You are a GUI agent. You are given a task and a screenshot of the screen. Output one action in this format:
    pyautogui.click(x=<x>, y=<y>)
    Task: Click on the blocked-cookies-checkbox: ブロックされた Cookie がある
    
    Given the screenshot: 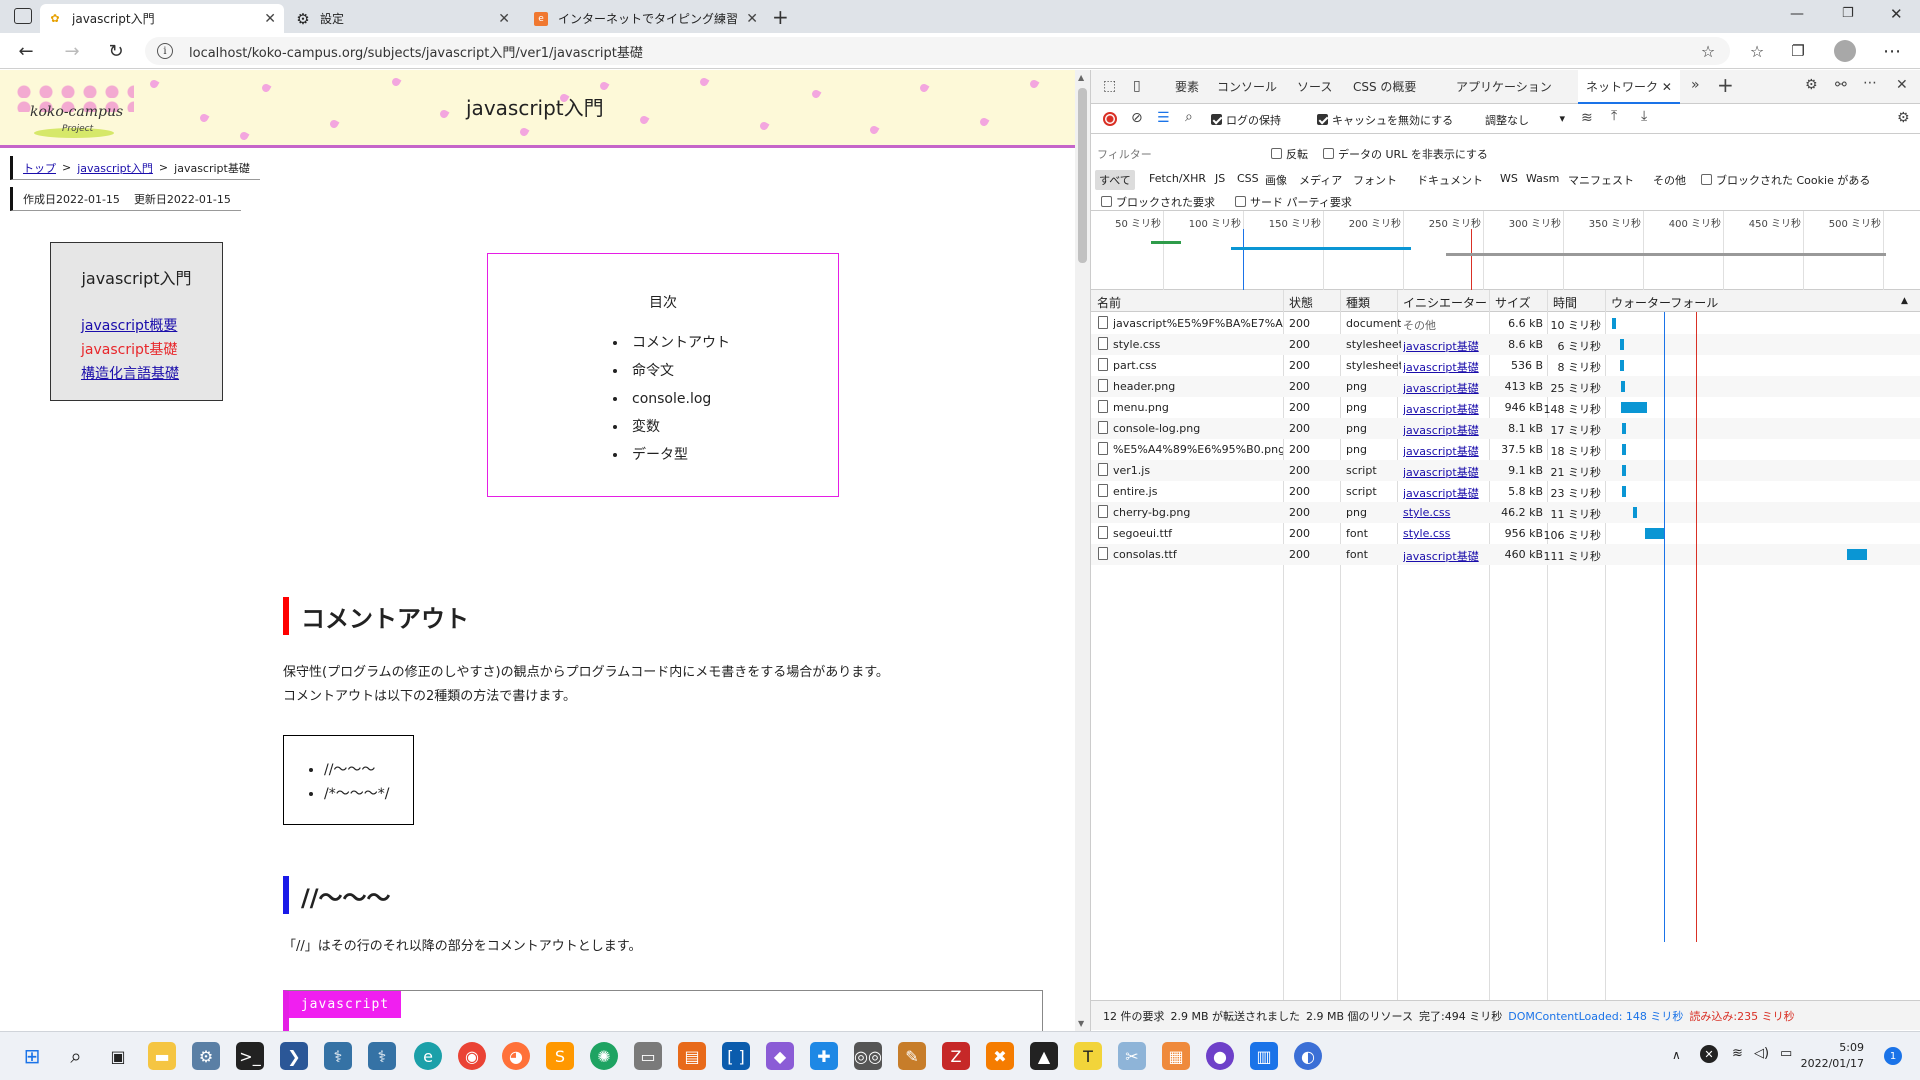 What is the action you would take?
    pyautogui.click(x=1785, y=180)
    